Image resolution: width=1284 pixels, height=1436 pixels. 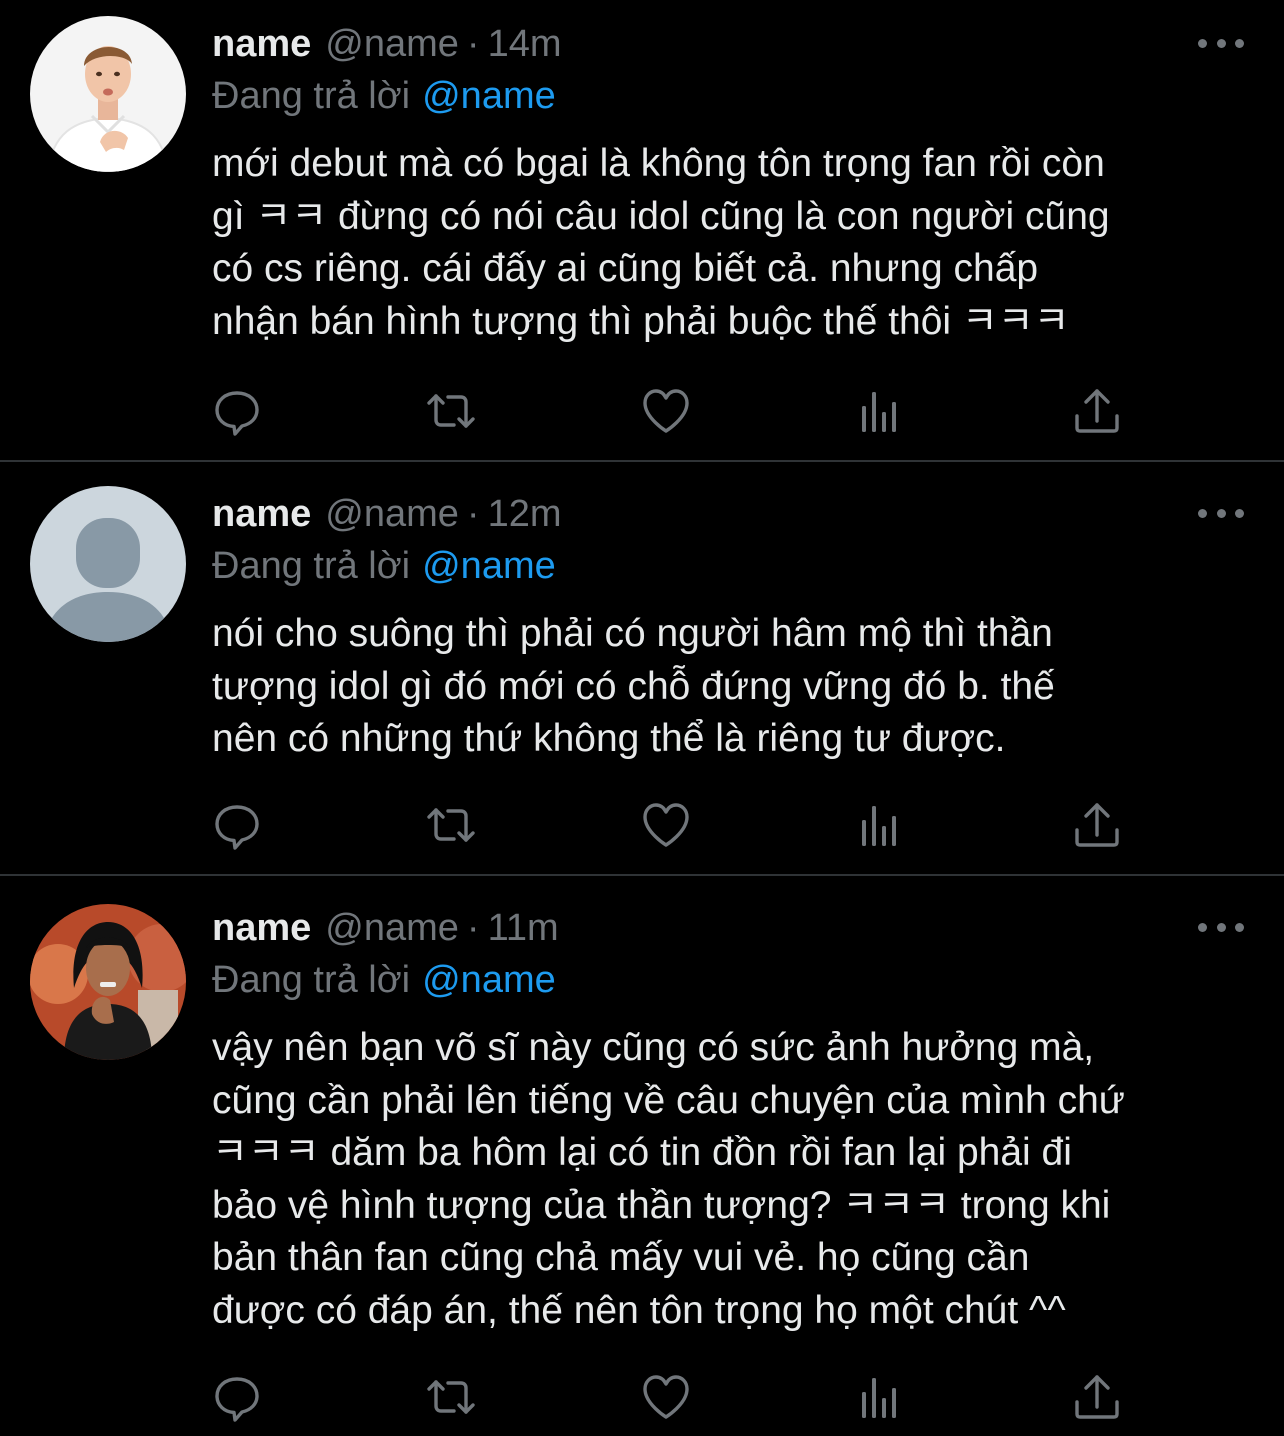 What do you see at coordinates (525, 44) in the screenshot?
I see `timestamp: 14m` at bounding box center [525, 44].